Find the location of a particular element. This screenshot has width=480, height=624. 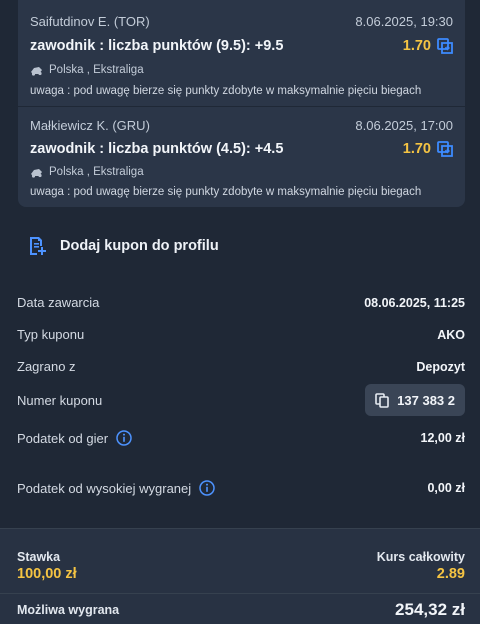

detail-value: 12,00 zł is located at coordinates (442, 438).